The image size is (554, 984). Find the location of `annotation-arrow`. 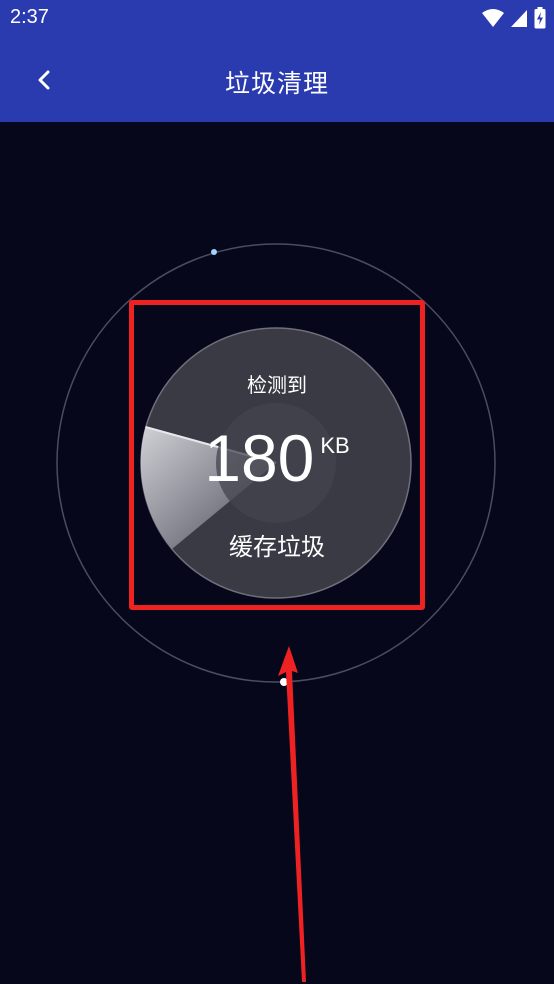

annotation-arrow is located at coordinates (292, 814).